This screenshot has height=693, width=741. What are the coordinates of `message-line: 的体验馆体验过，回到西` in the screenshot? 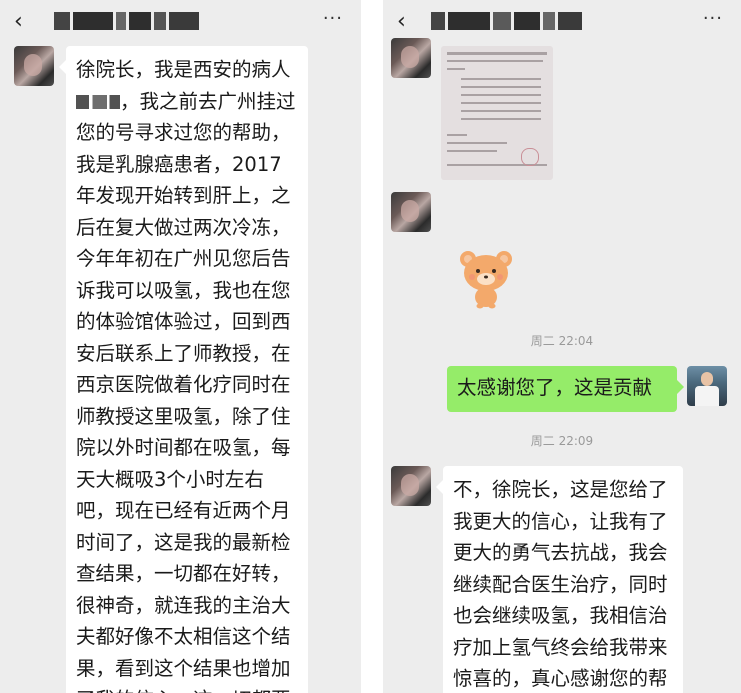 It's located at (183, 321).